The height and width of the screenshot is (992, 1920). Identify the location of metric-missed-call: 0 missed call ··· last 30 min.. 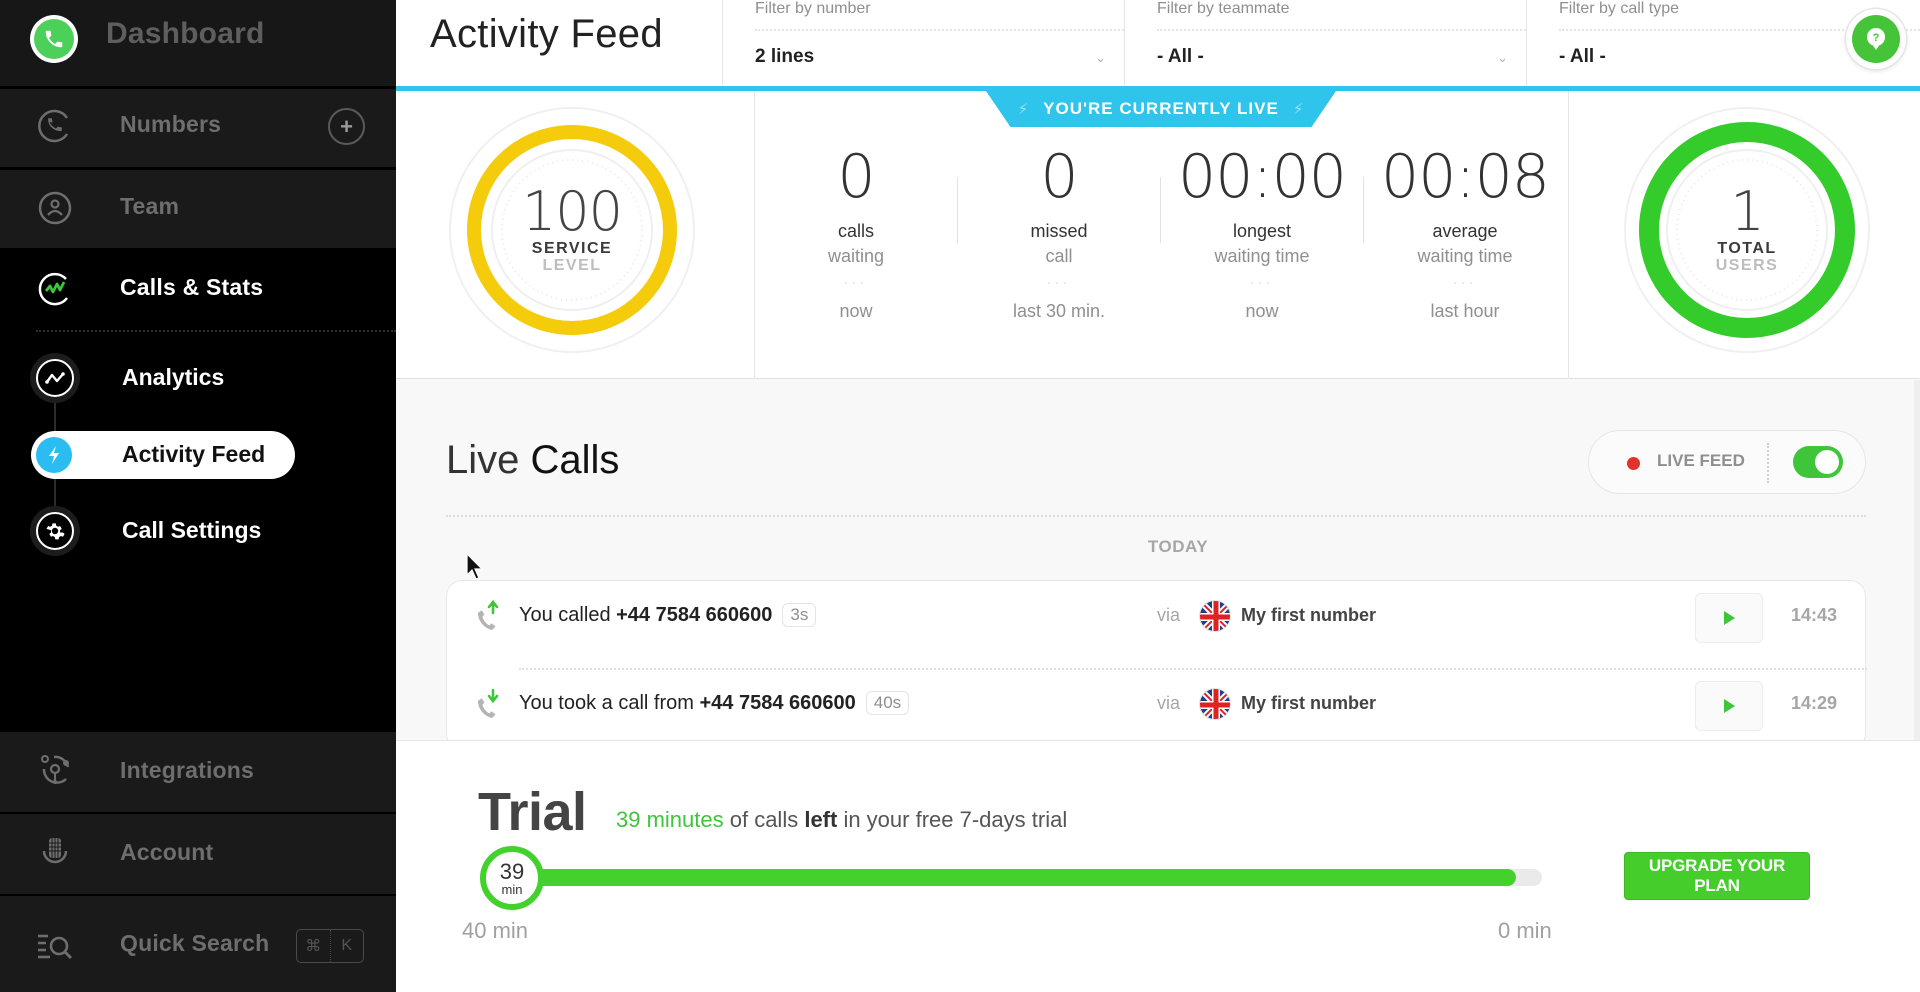
(1059, 234).